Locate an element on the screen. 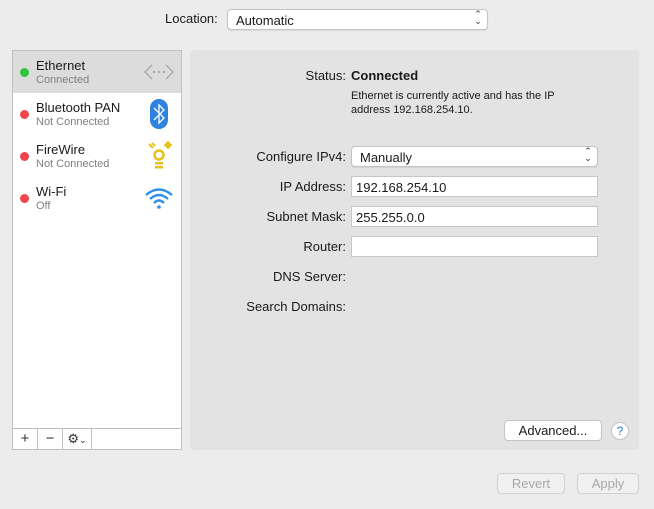 The width and height of the screenshot is (654, 509). ethernet-icon is located at coordinates (159, 72).